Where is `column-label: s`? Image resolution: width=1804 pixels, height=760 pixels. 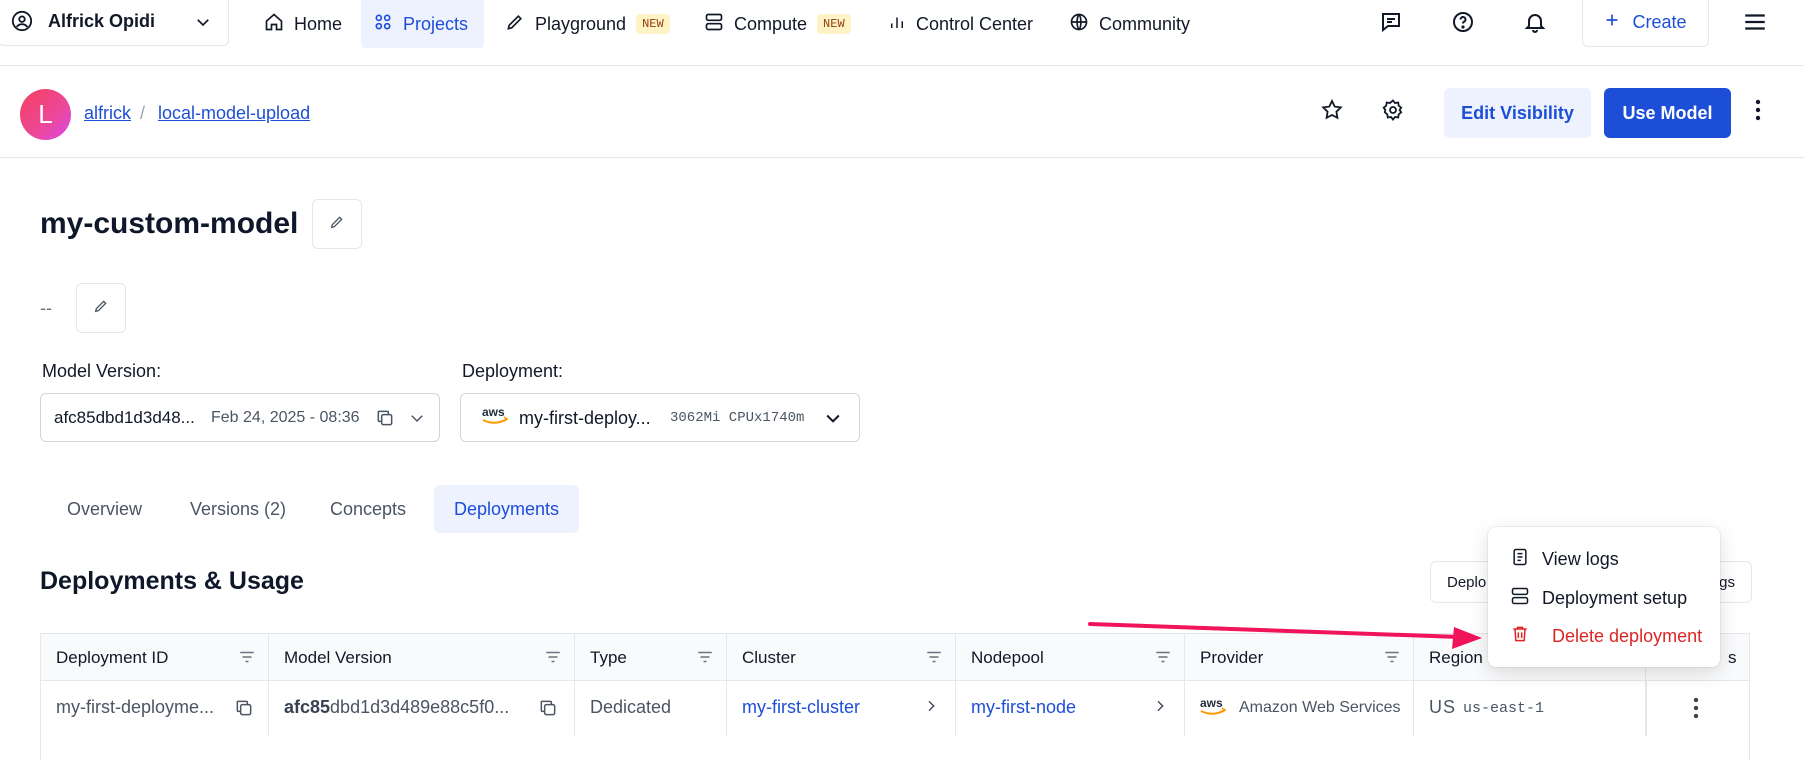
column-label: s is located at coordinates (1732, 657).